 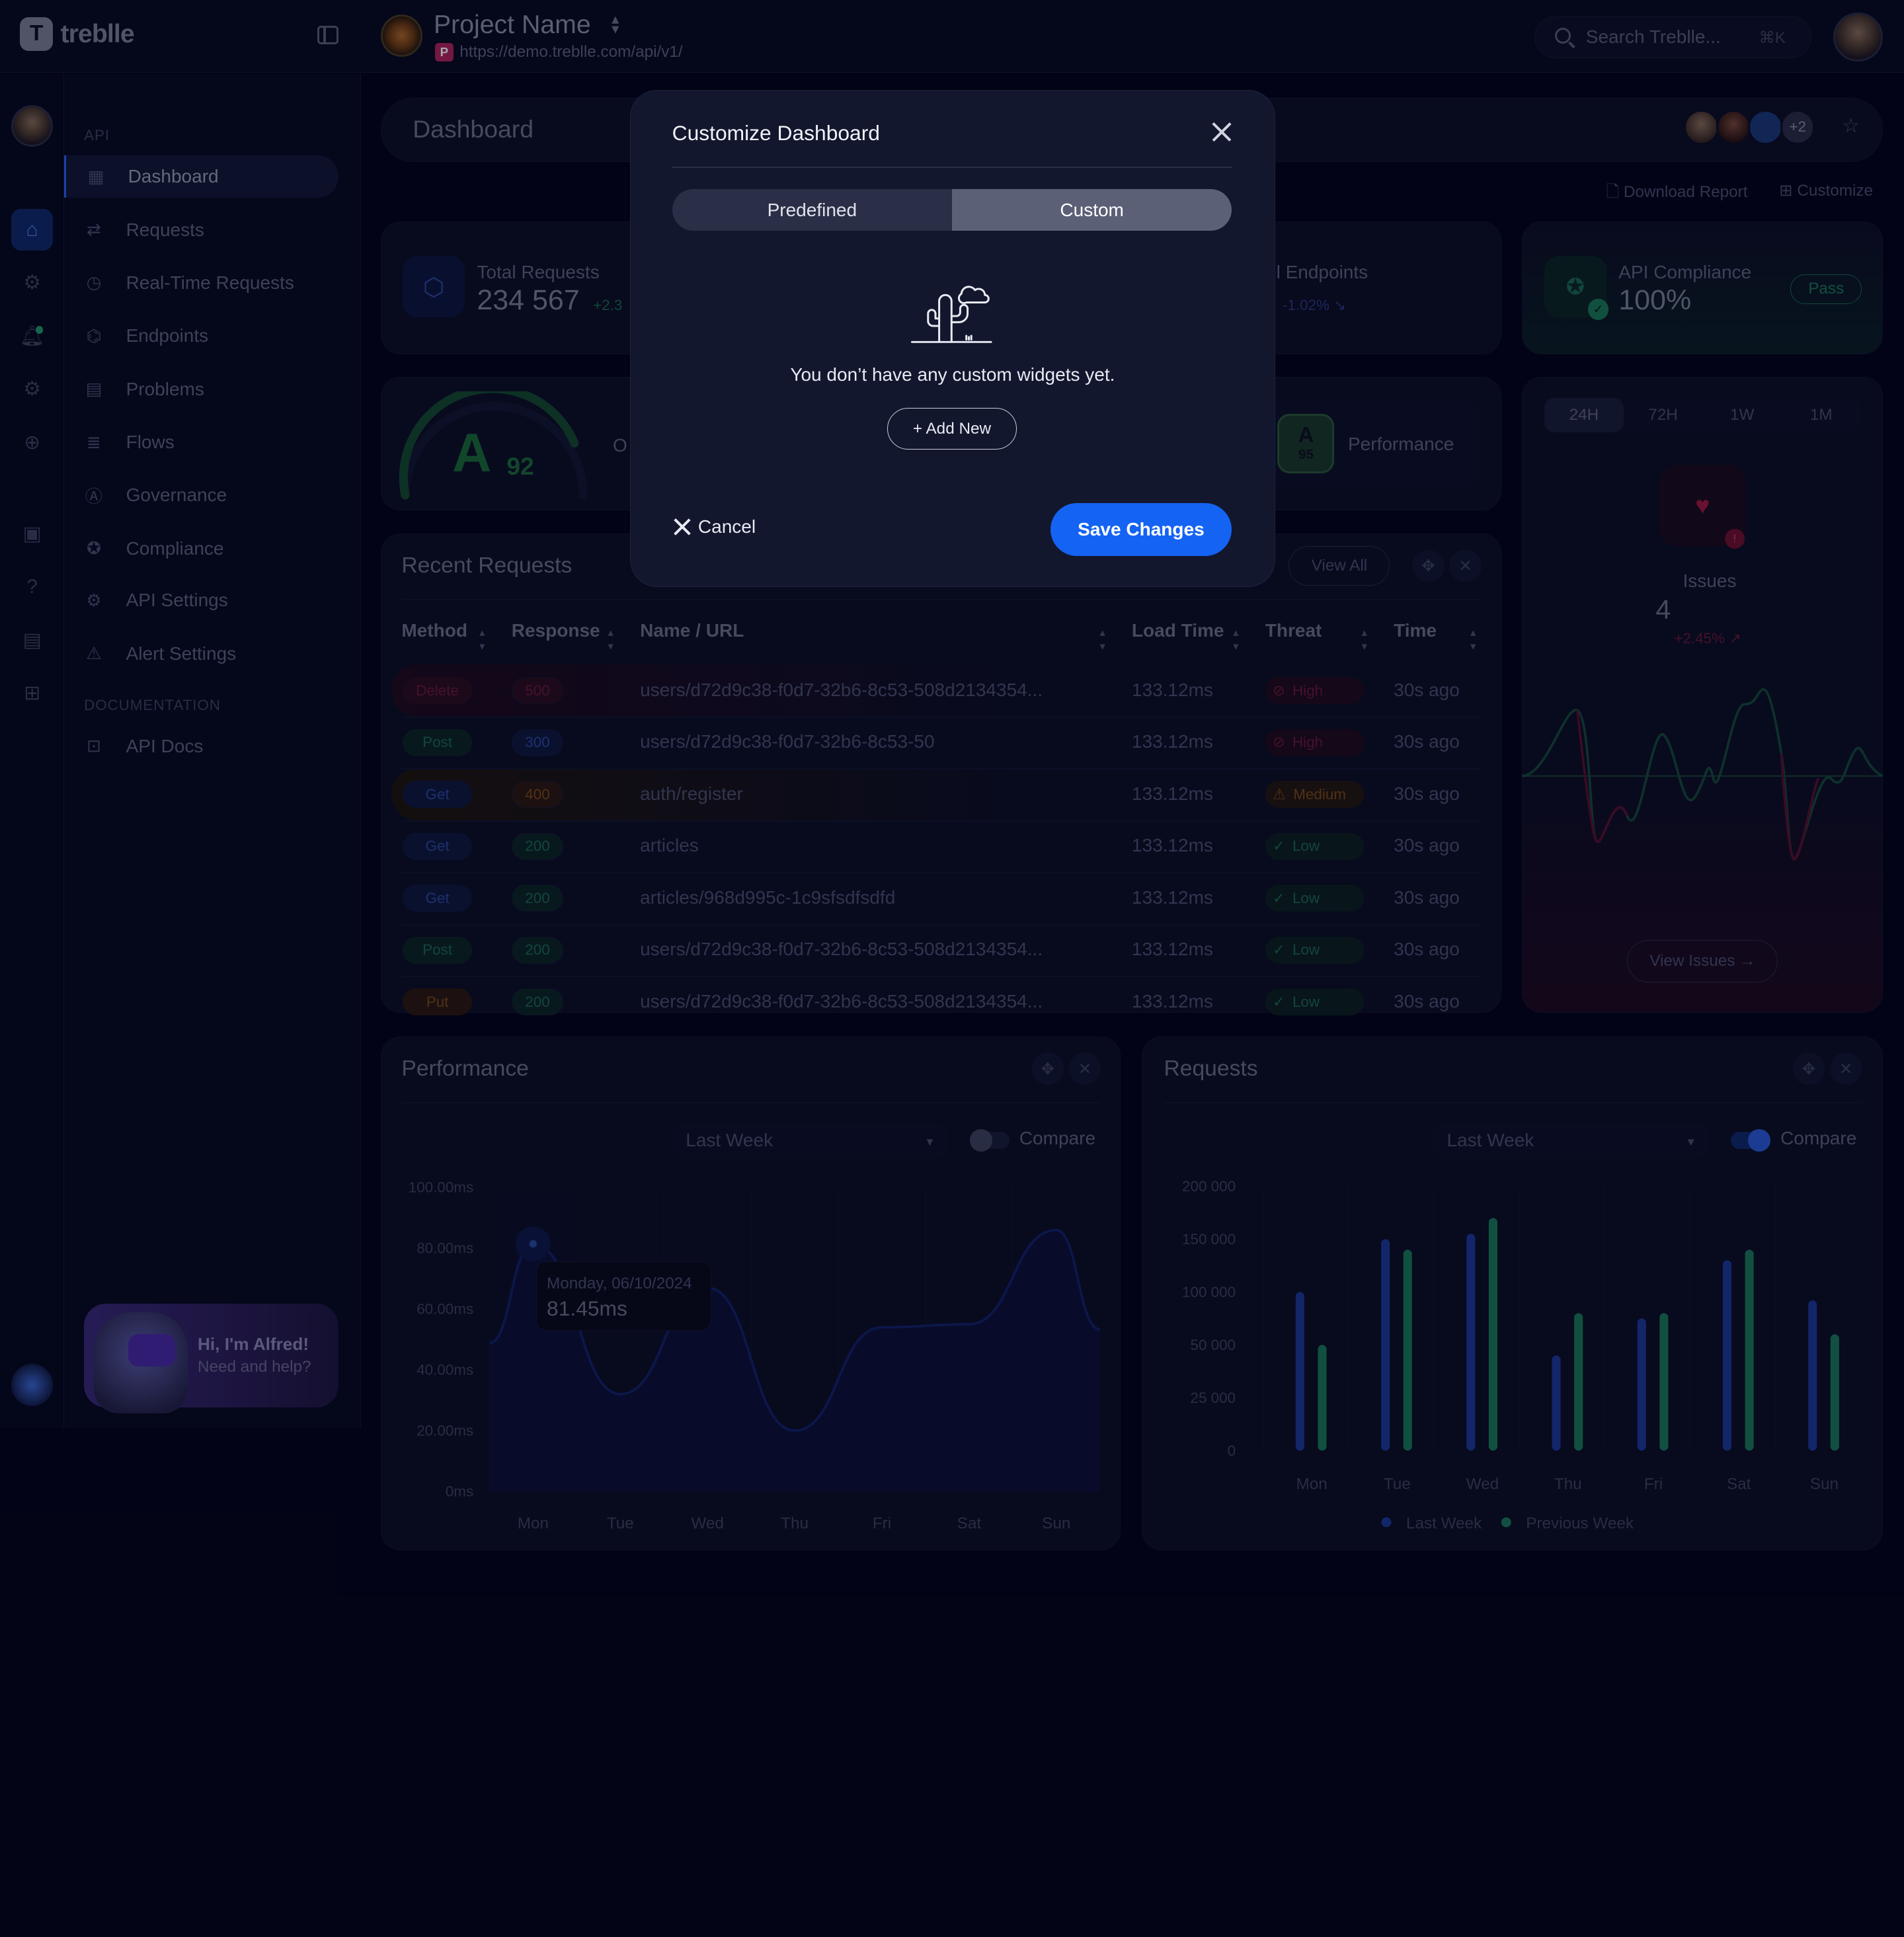 I want to click on cancel-button: Cancel, so click(x=714, y=527).